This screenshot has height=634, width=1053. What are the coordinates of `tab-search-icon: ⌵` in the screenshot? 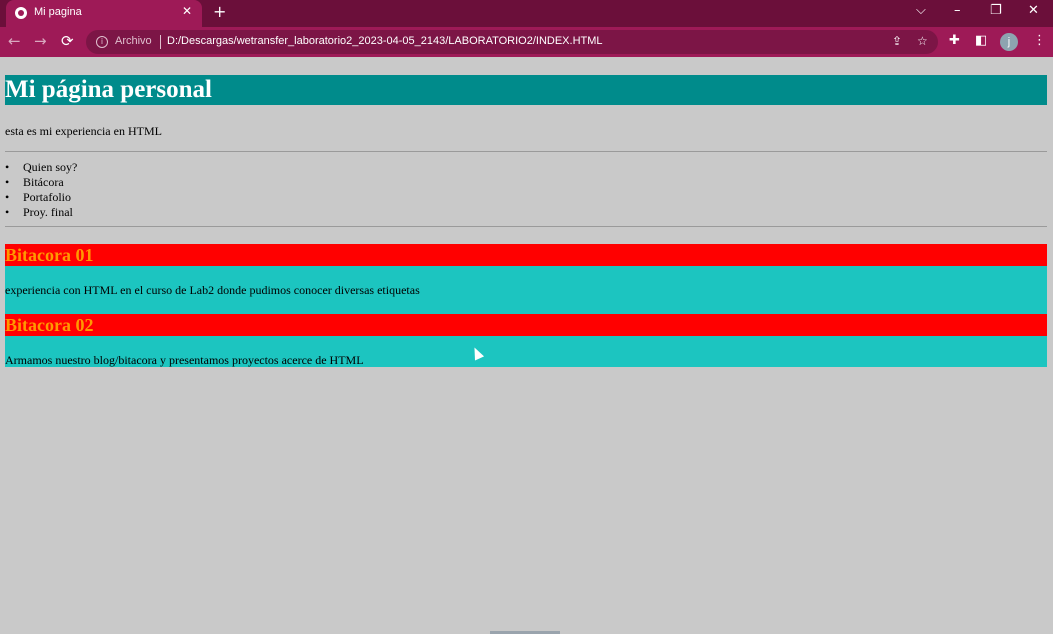 It's located at (921, 10).